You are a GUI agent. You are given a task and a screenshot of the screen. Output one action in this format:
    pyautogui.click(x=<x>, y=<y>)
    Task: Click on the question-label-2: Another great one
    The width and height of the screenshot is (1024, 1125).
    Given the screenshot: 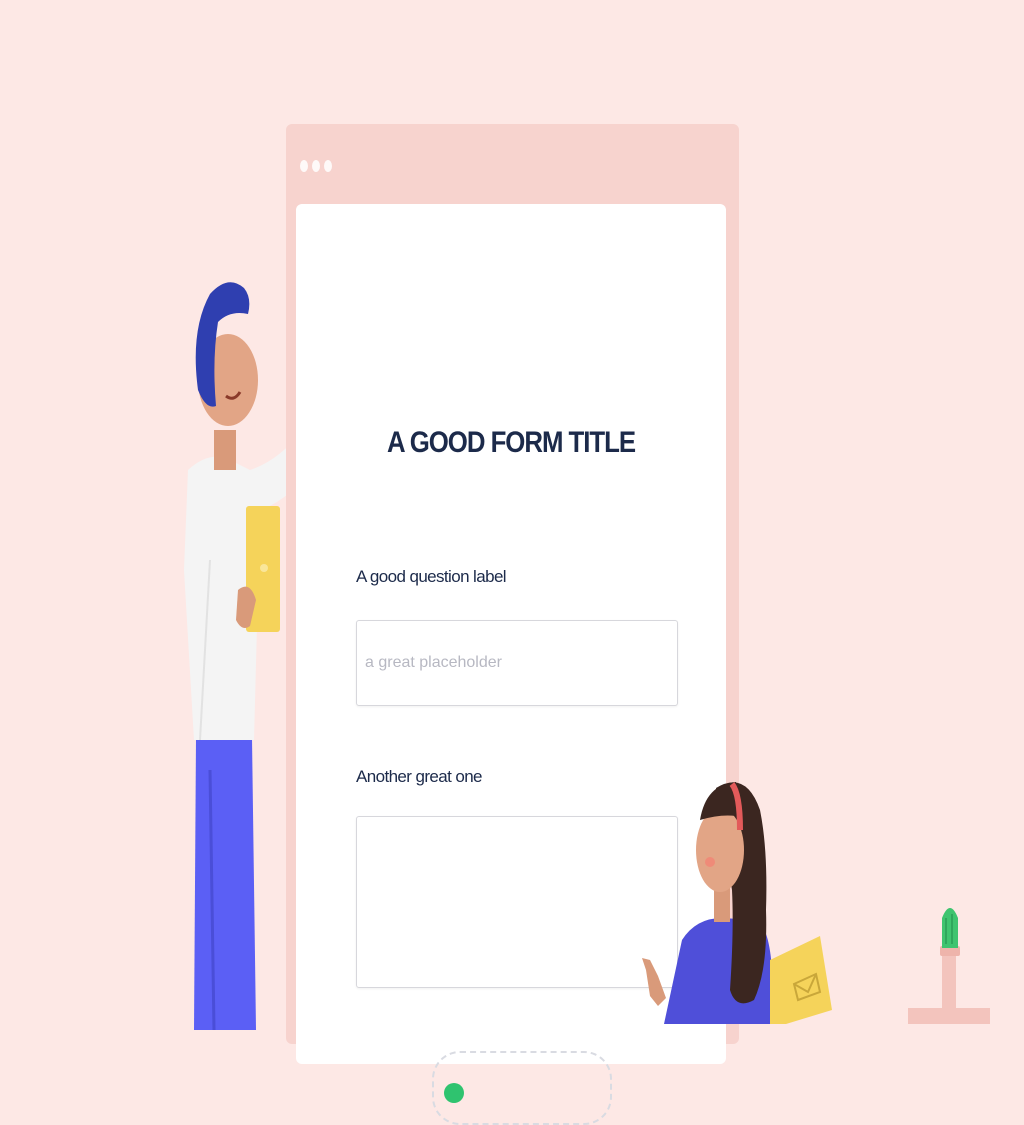 What is the action you would take?
    pyautogui.click(x=419, y=776)
    